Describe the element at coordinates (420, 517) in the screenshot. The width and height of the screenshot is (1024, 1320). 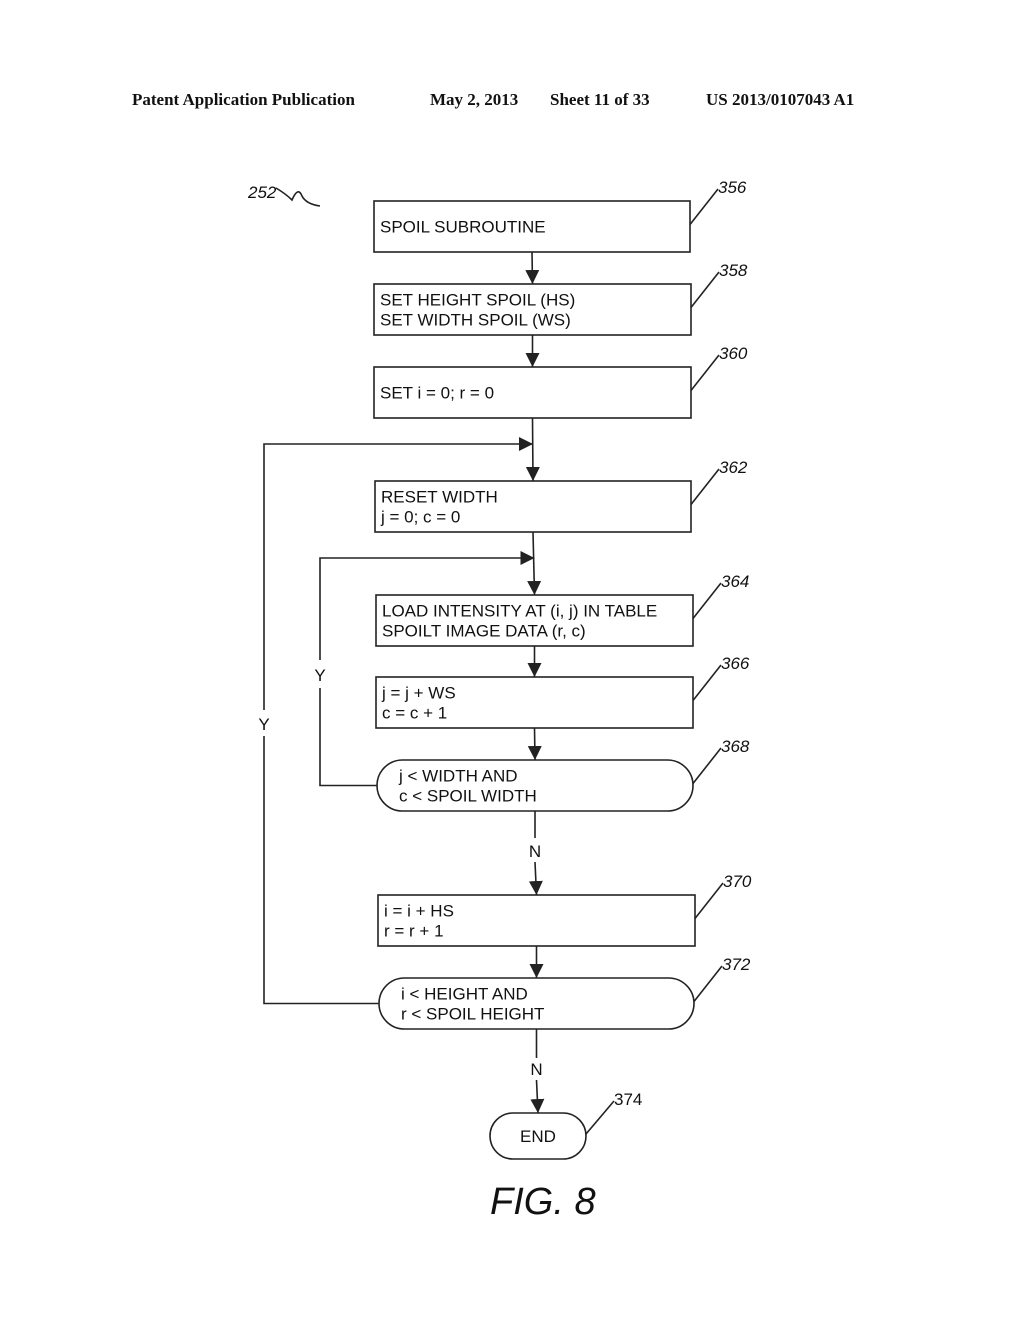
I see `node-text: j = 0; c = 0` at that location.